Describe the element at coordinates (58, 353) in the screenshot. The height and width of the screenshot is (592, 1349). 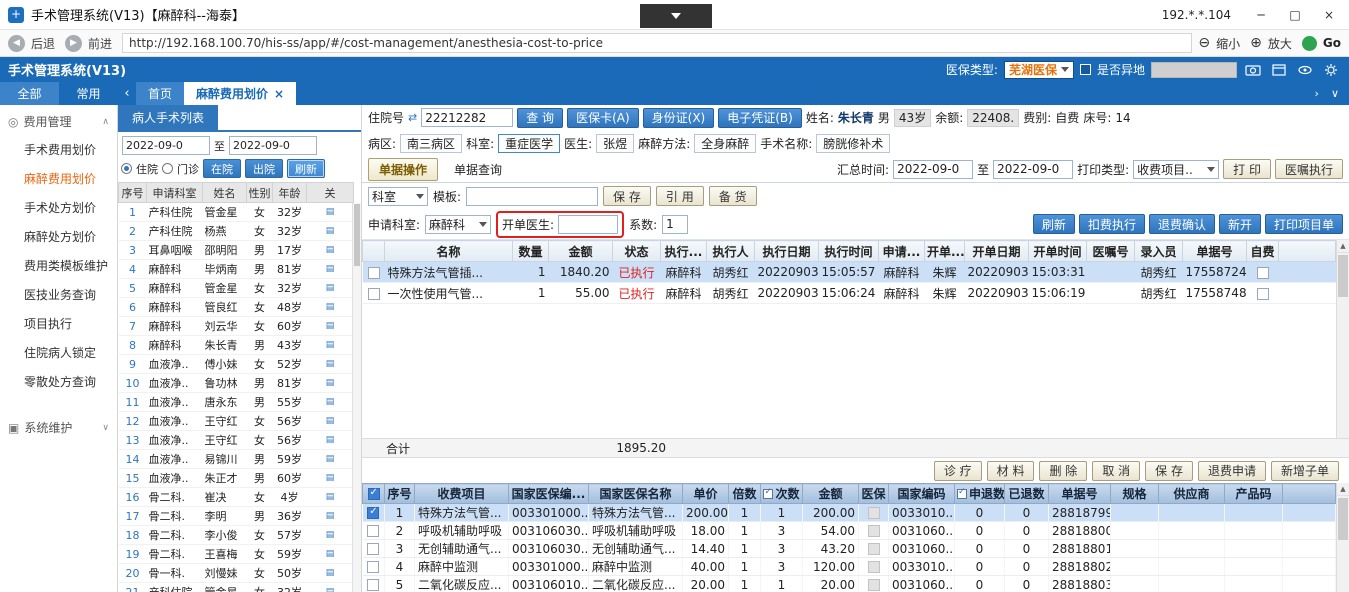
I see `sidebar-item-inpatient-lock: 住院病人锁定` at that location.